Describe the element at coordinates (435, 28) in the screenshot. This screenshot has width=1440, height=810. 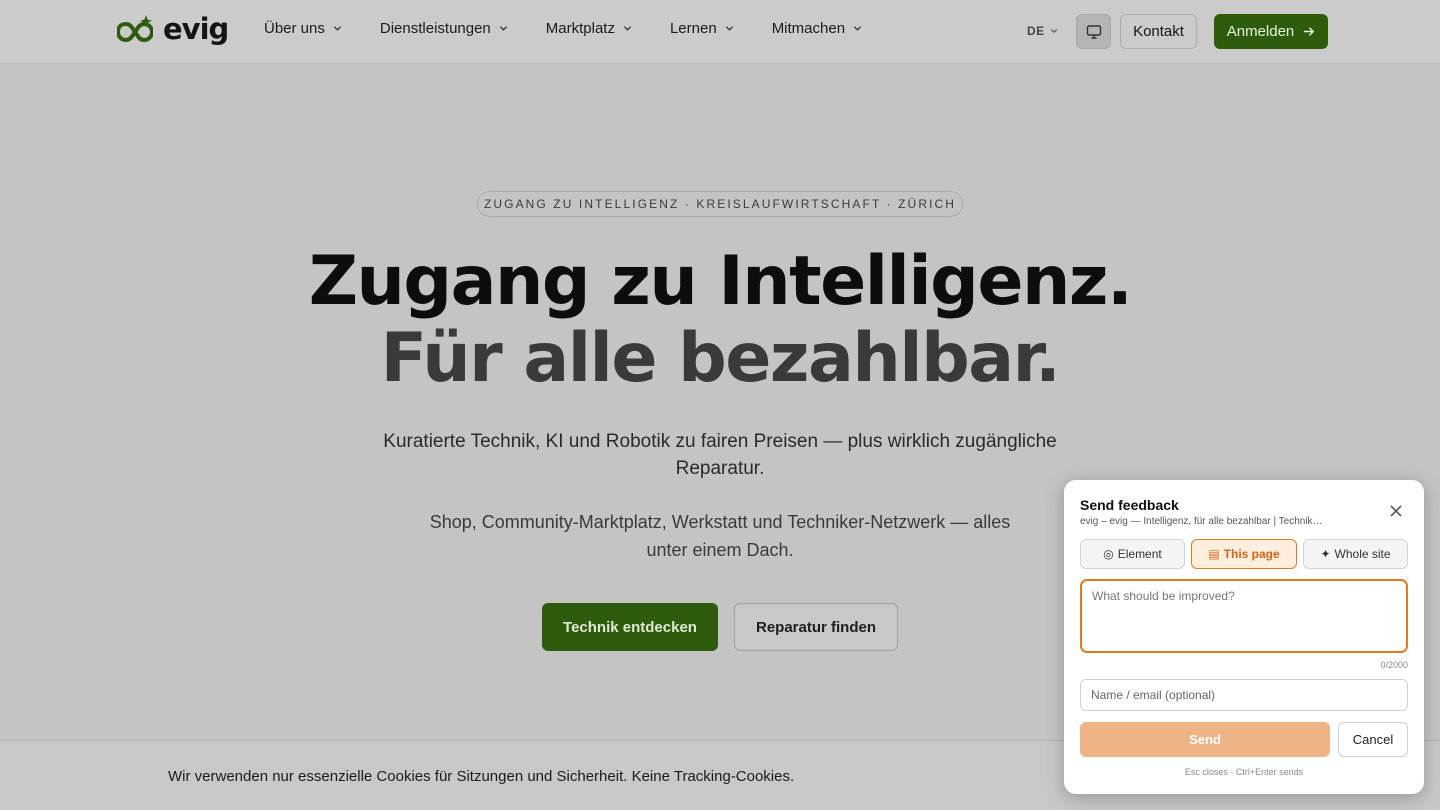
I see `nav-item-label: Dienstleistungen` at that location.